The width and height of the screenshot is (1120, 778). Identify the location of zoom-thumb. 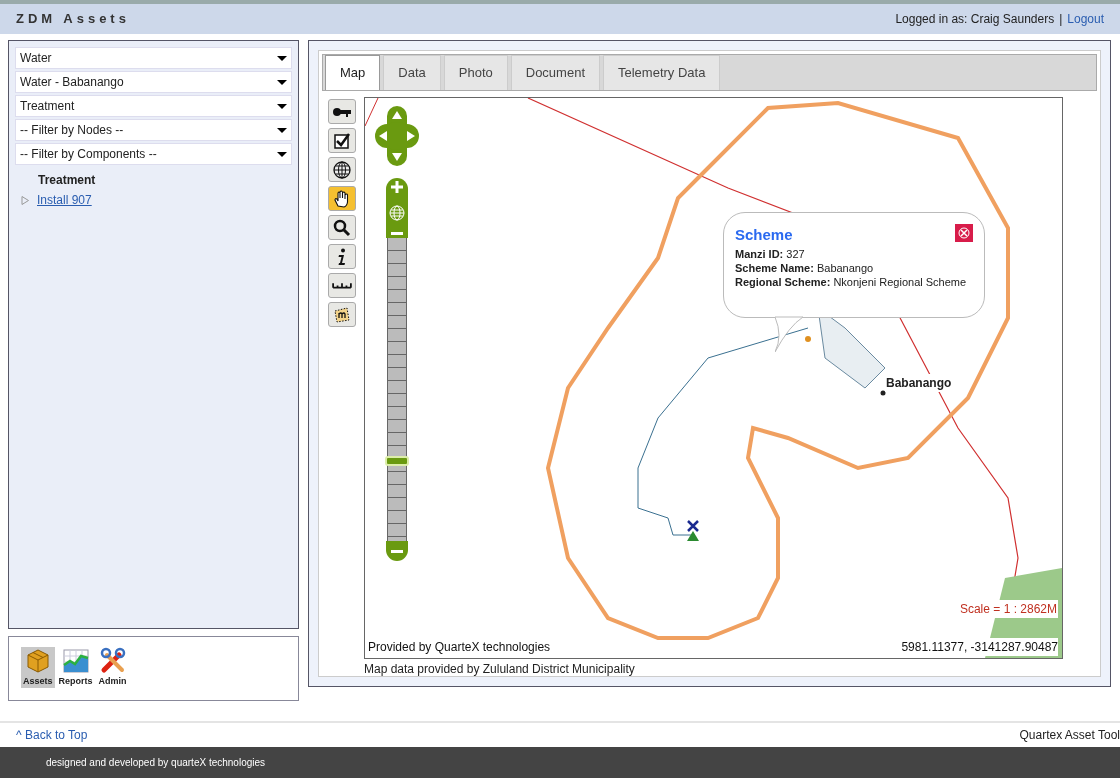
(397, 461).